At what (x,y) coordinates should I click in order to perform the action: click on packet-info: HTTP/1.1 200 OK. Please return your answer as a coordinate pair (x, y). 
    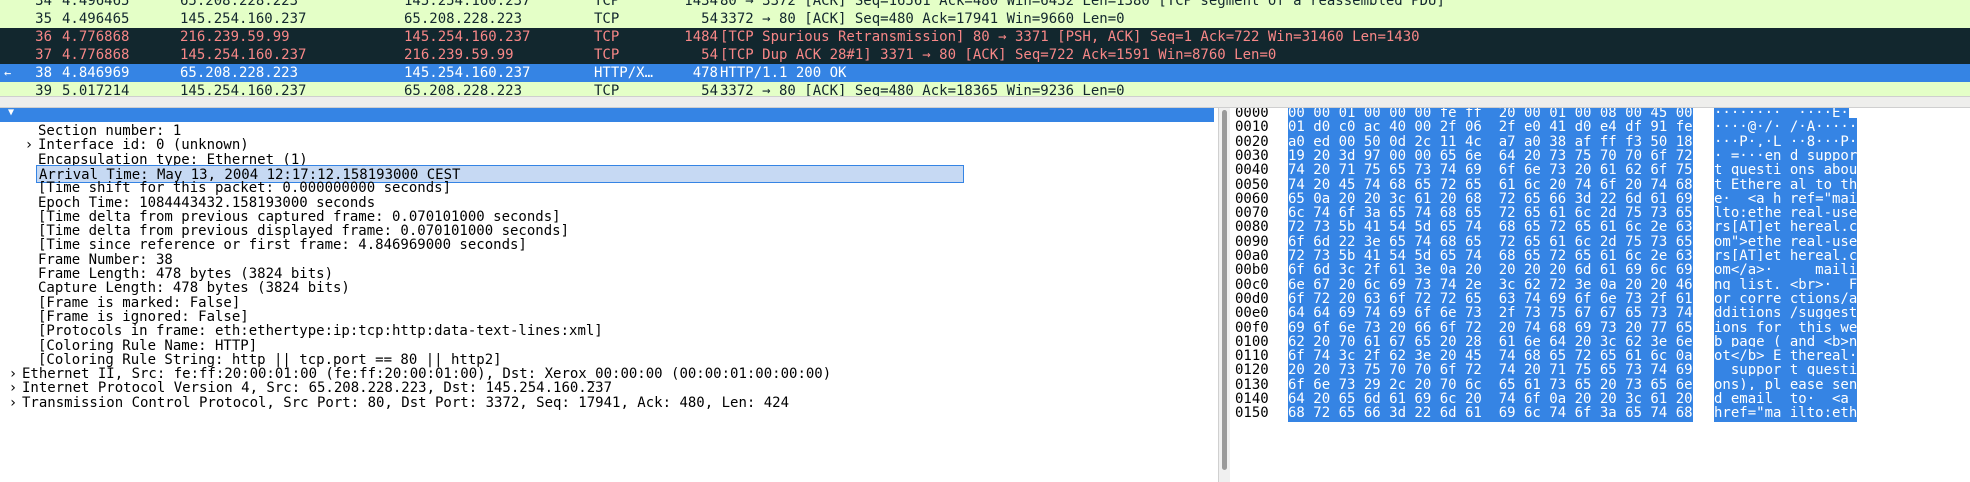
    Looking at the image, I should click on (783, 73).